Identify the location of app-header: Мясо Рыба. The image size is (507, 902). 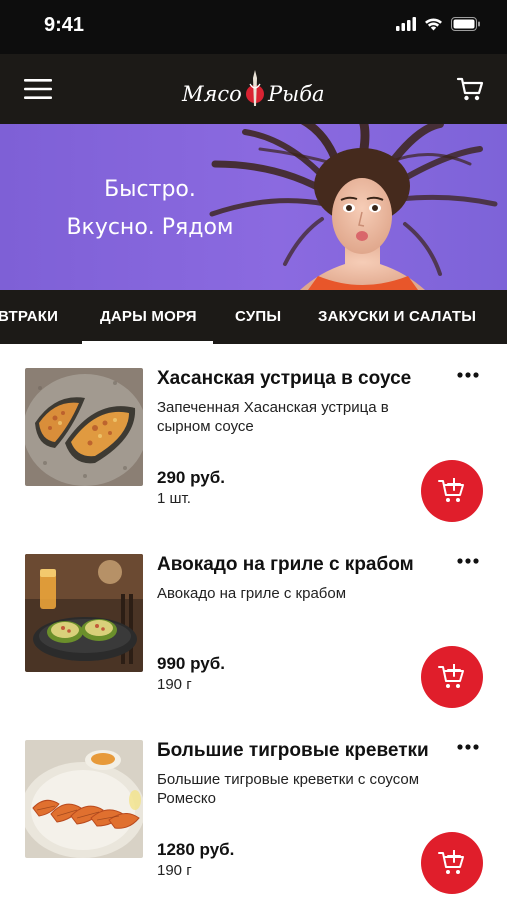
(253, 89).